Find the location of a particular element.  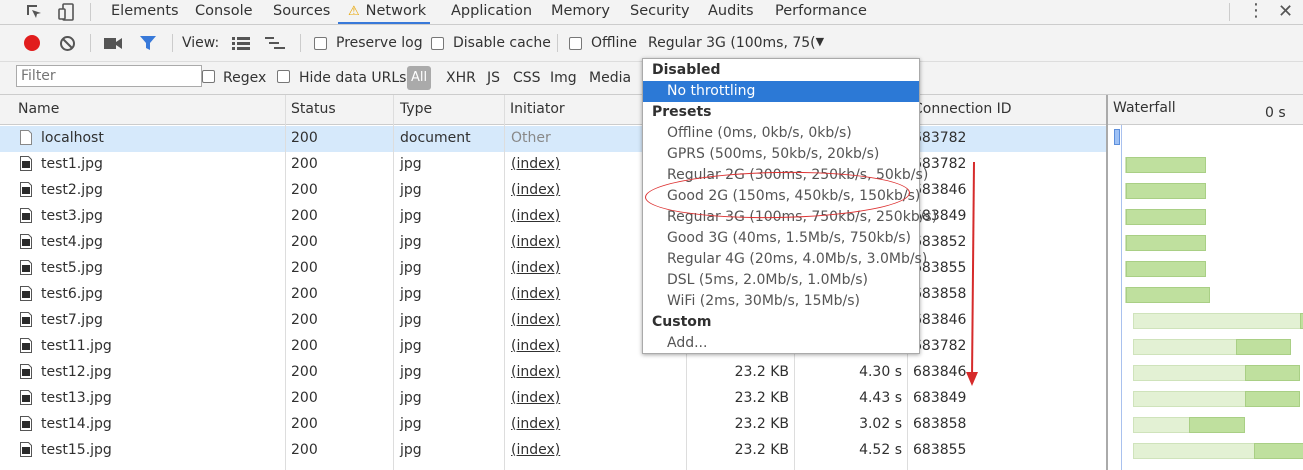

dropdown-item-preset: DSL (5ms, 2.0Mb/s, 1.0Mb/s) is located at coordinates (781, 280).